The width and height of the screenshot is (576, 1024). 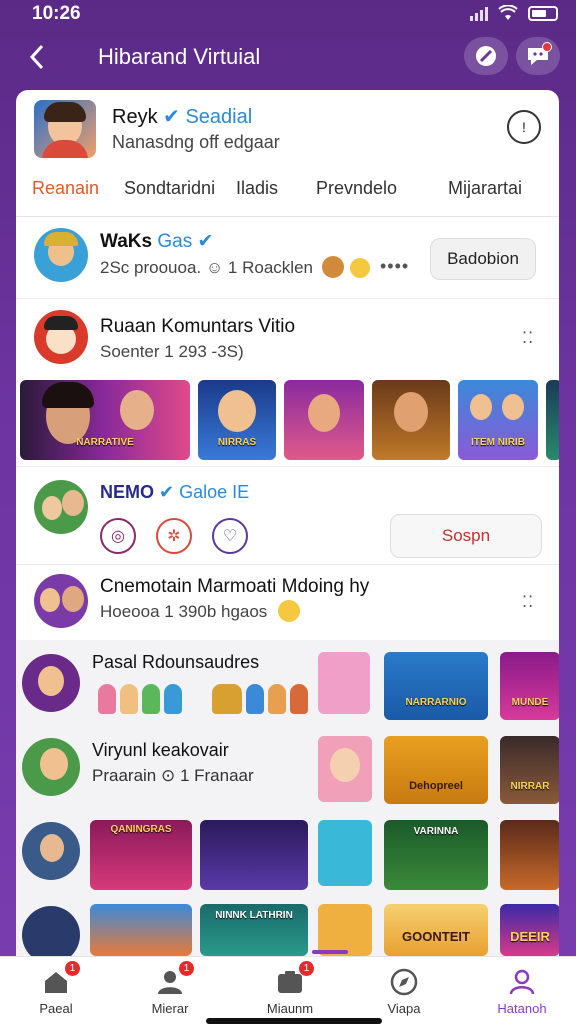 What do you see at coordinates (56, 13) in the screenshot?
I see `status-time: 10:26` at bounding box center [56, 13].